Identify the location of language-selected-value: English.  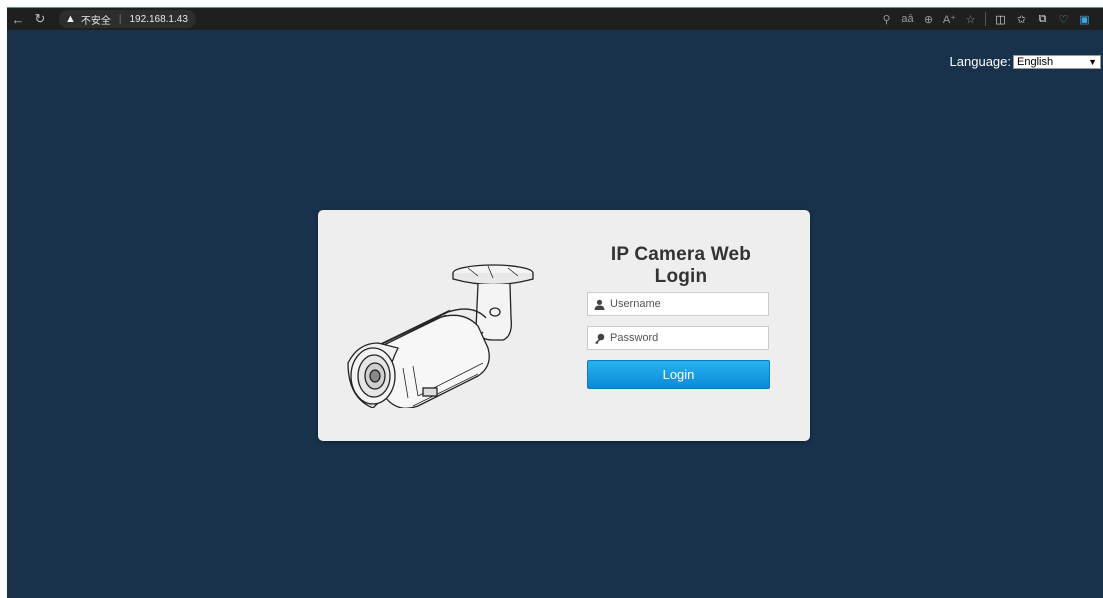
(1035, 61).